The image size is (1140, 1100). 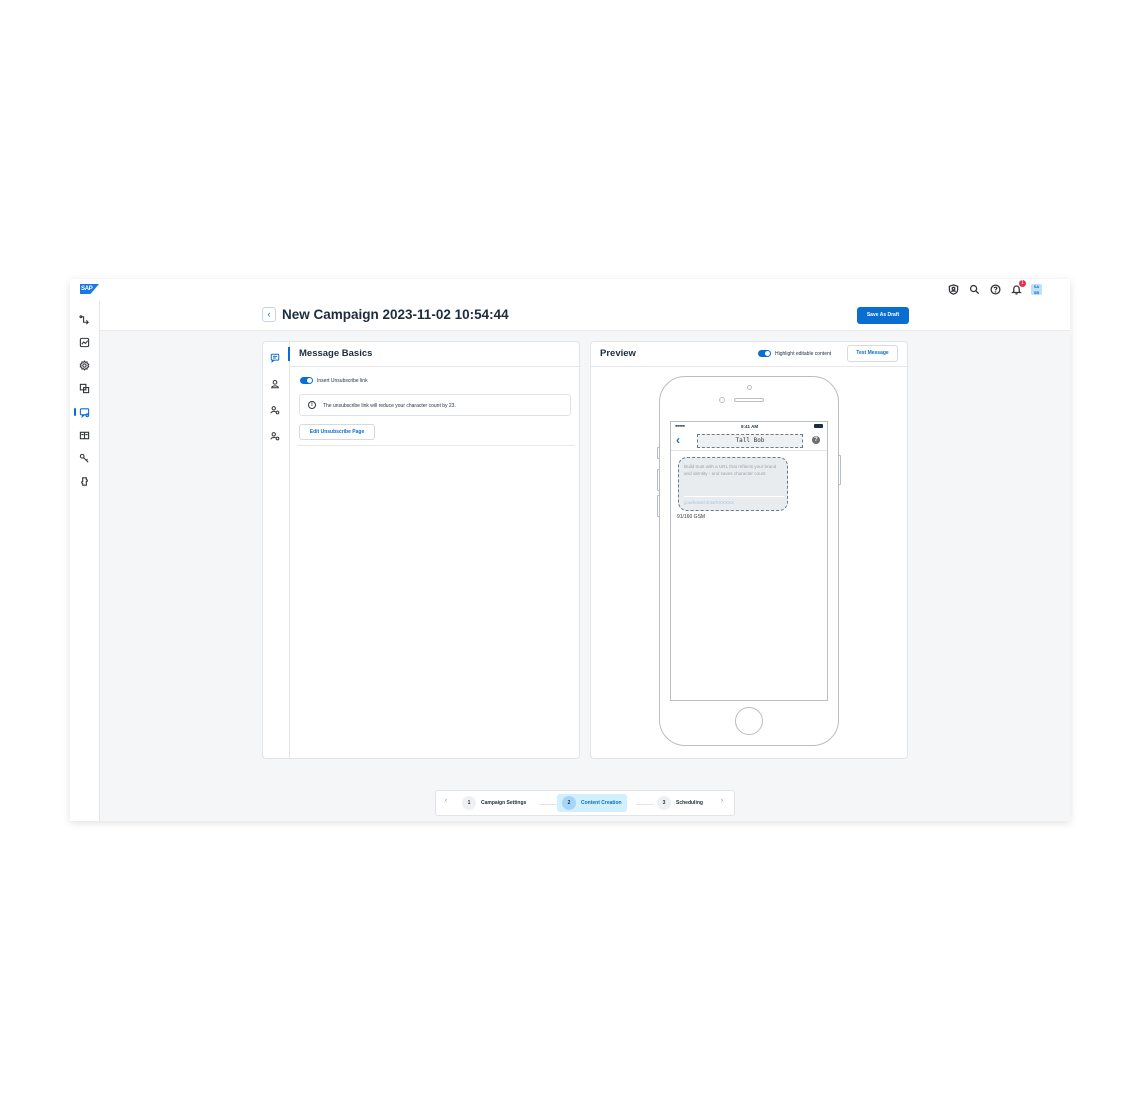 I want to click on step-label: Campaign Settings, so click(x=504, y=803).